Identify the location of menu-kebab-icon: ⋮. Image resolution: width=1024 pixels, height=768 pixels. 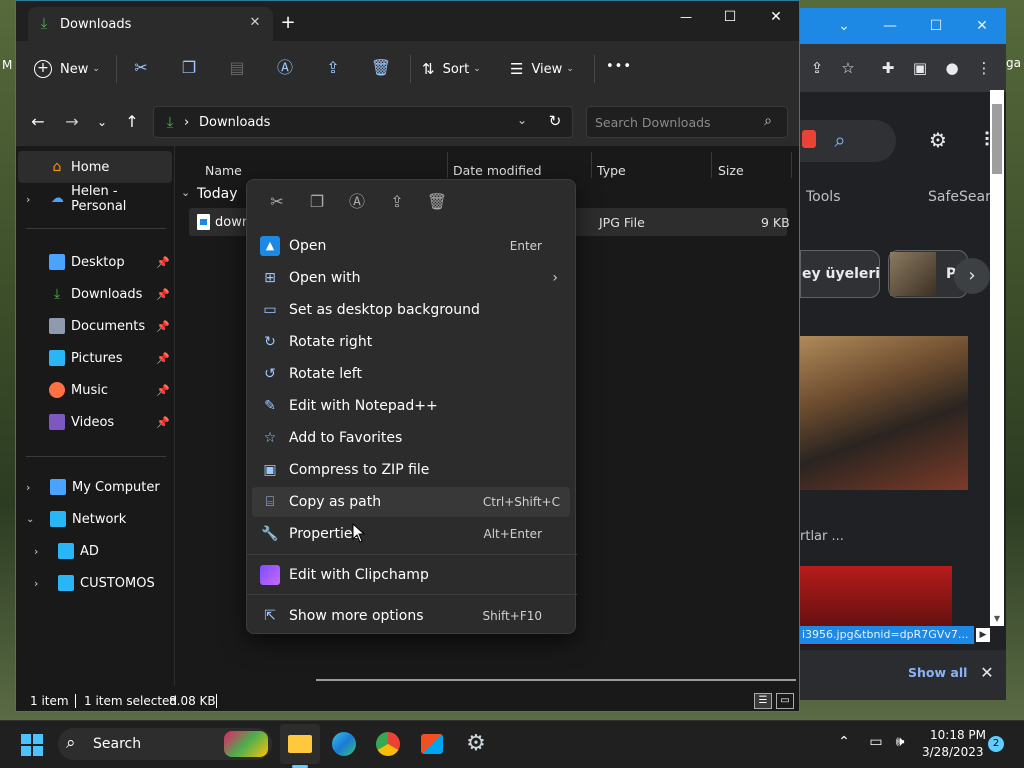
(984, 68).